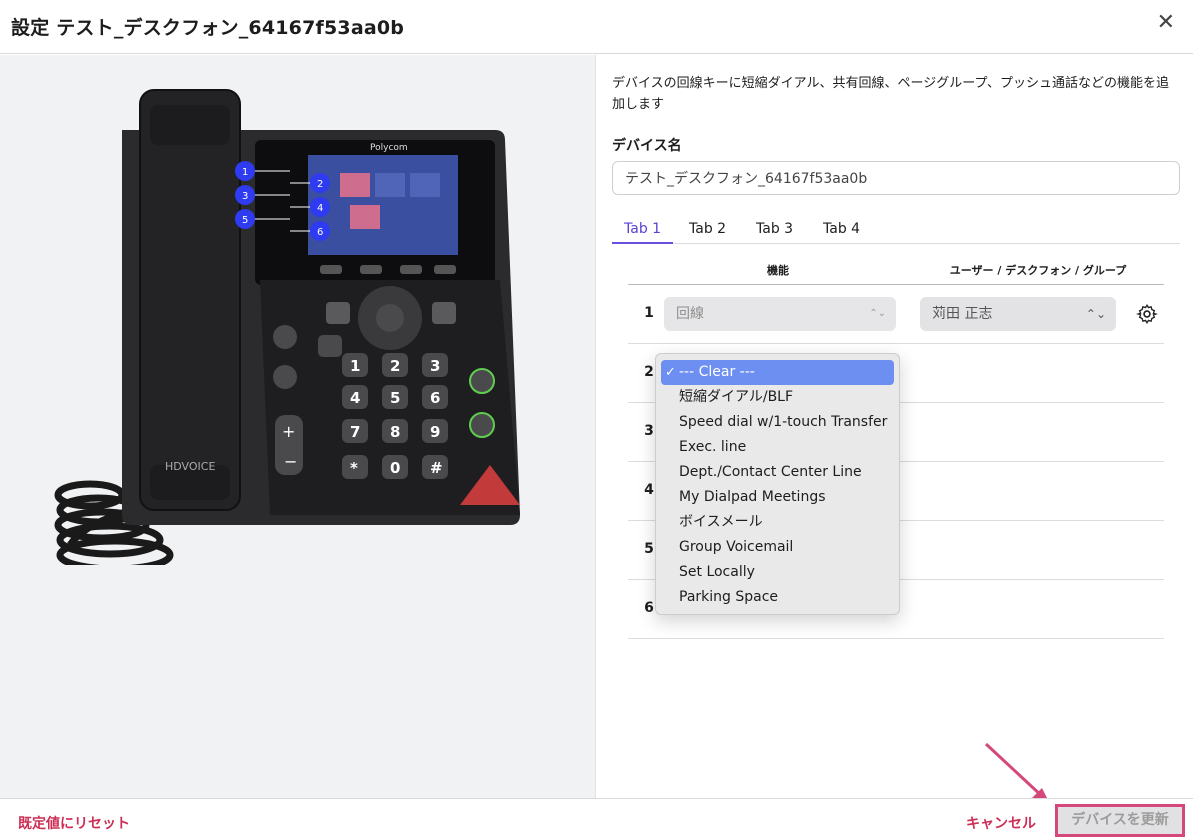 The image size is (1193, 840). What do you see at coordinates (778, 270) in the screenshot?
I see `column-header-function: 機能` at bounding box center [778, 270].